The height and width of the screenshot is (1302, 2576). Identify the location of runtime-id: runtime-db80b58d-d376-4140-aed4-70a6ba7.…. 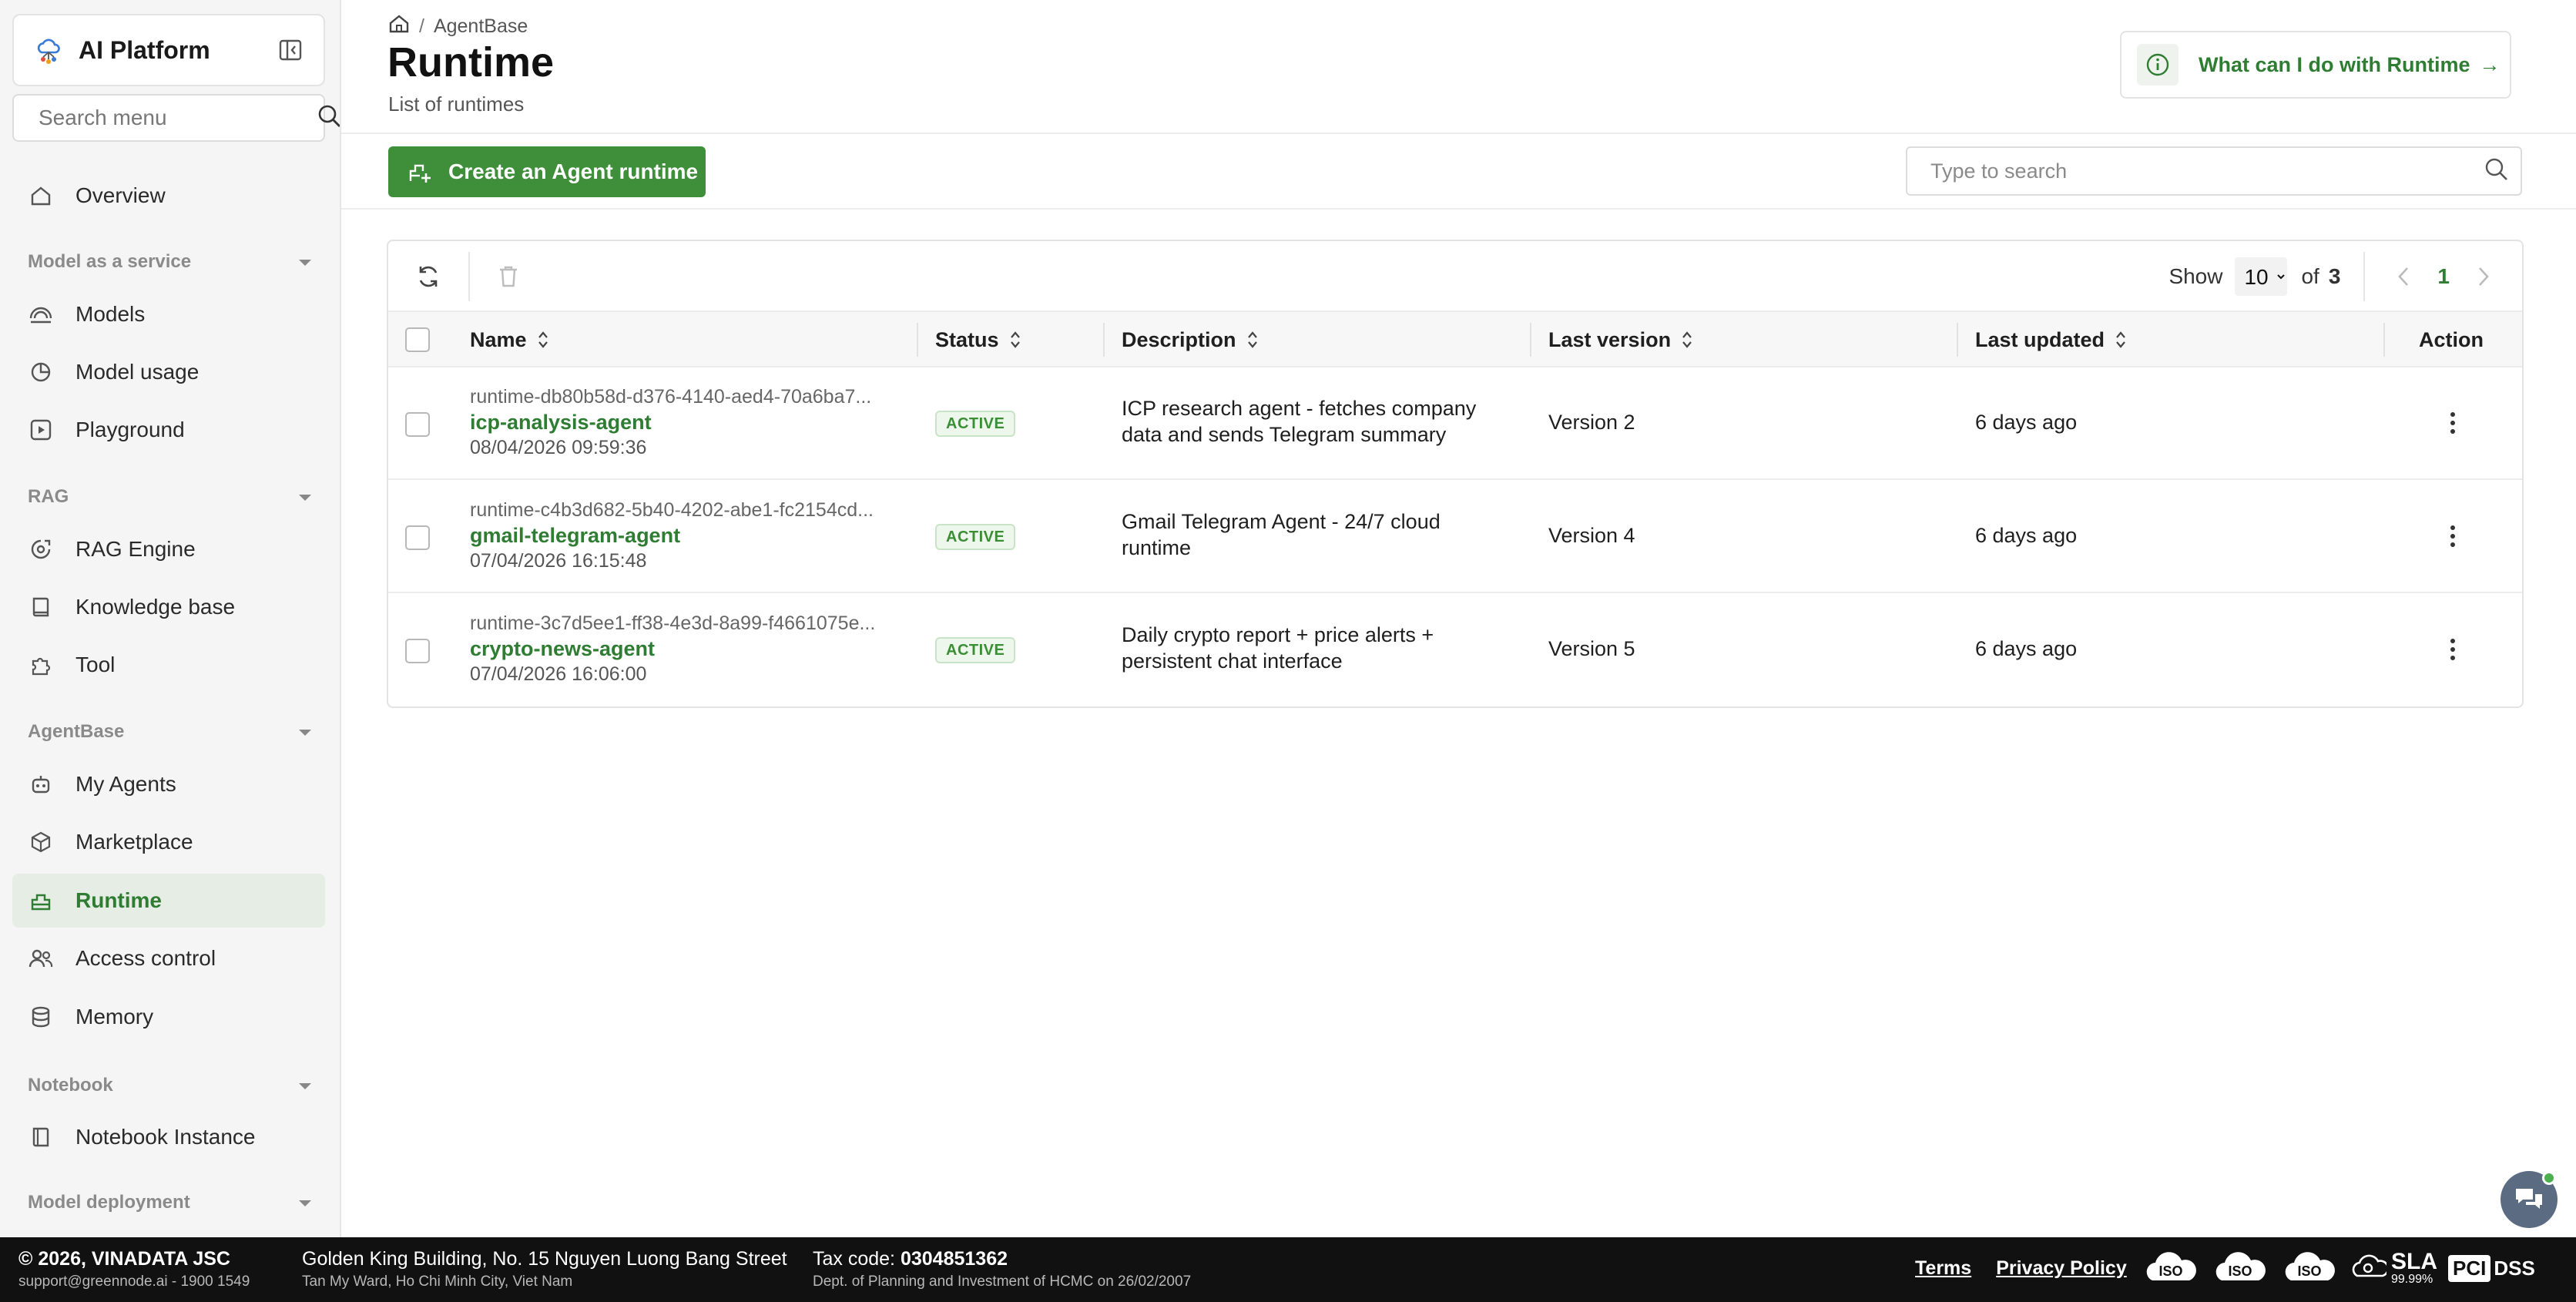
(671, 397).